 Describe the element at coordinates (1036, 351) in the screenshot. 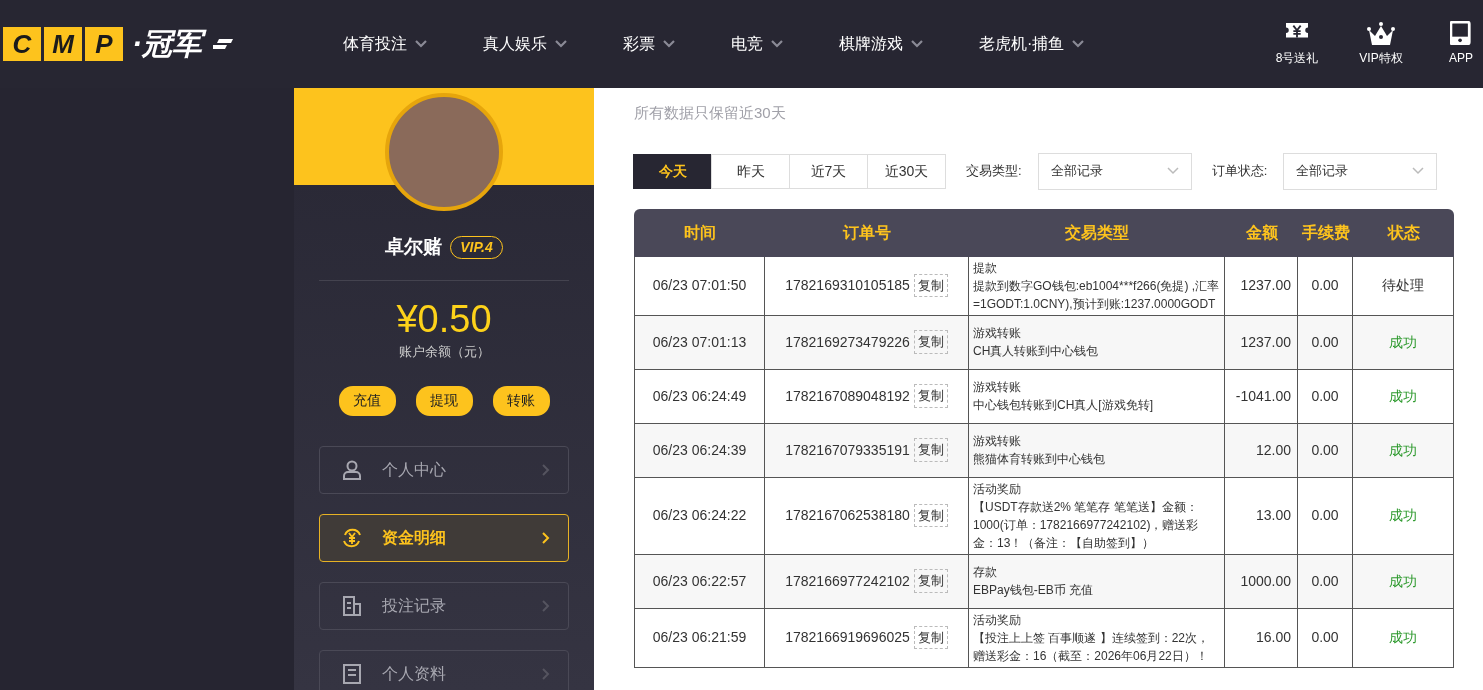

I see `transaction-detail: CH真人转账到中心钱包` at that location.